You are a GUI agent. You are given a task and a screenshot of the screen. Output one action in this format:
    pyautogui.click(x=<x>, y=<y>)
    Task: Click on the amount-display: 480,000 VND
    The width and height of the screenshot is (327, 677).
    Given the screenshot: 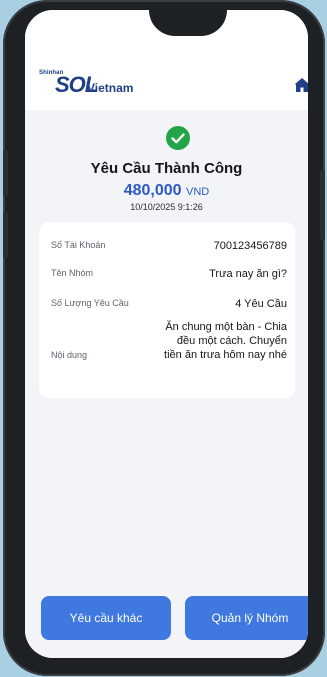 What is the action you would take?
    pyautogui.click(x=166, y=191)
    